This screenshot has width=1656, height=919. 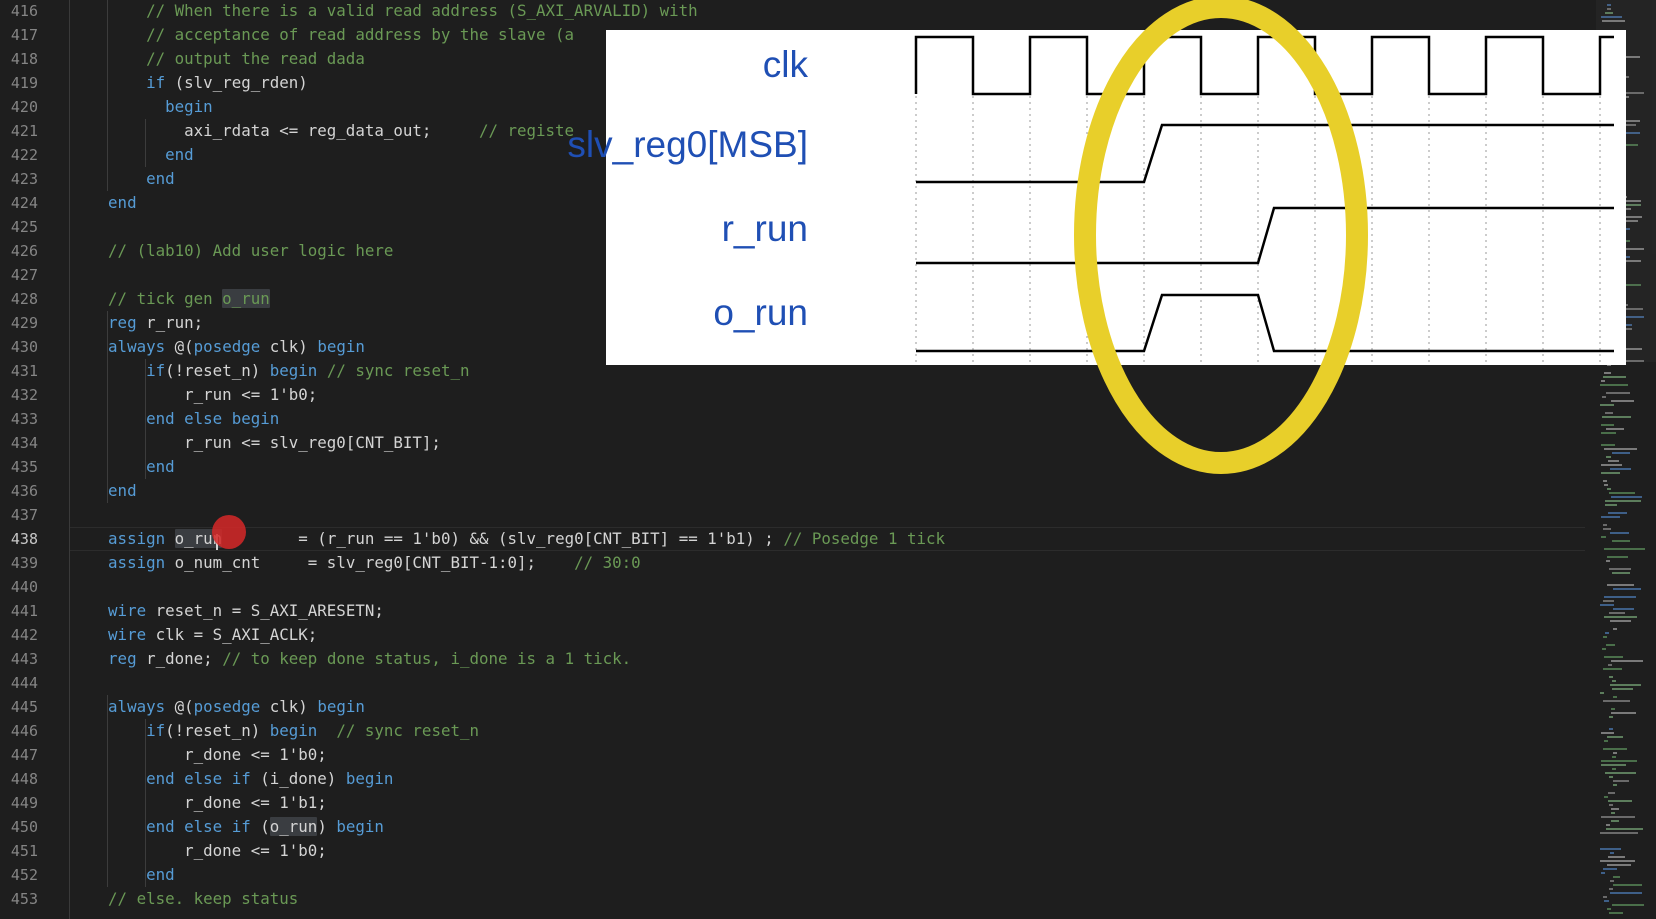 What do you see at coordinates (179, 658) in the screenshot?
I see `code-token: r_done;` at bounding box center [179, 658].